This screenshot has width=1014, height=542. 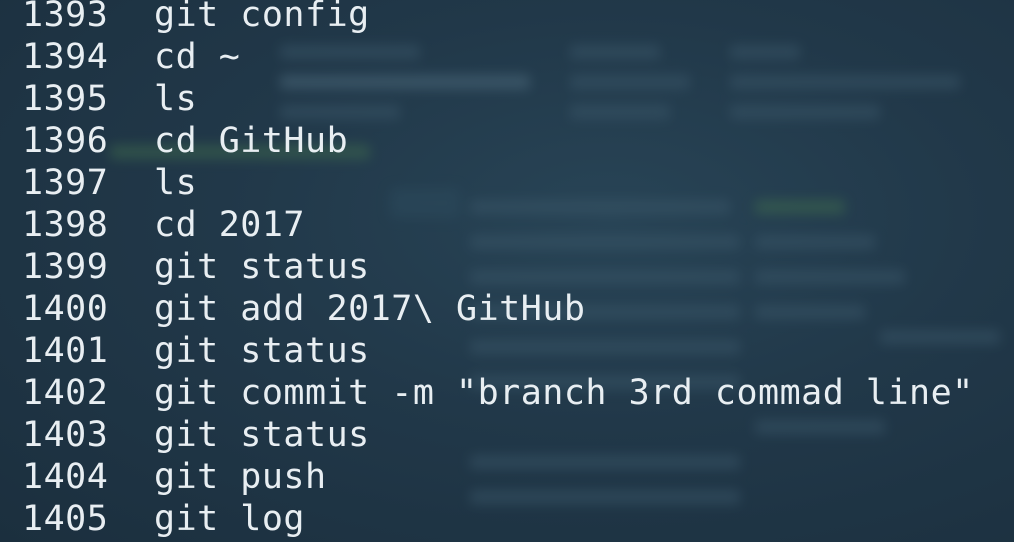 What do you see at coordinates (507, 141) in the screenshot?
I see `history-row: 1396 cd GitHub` at bounding box center [507, 141].